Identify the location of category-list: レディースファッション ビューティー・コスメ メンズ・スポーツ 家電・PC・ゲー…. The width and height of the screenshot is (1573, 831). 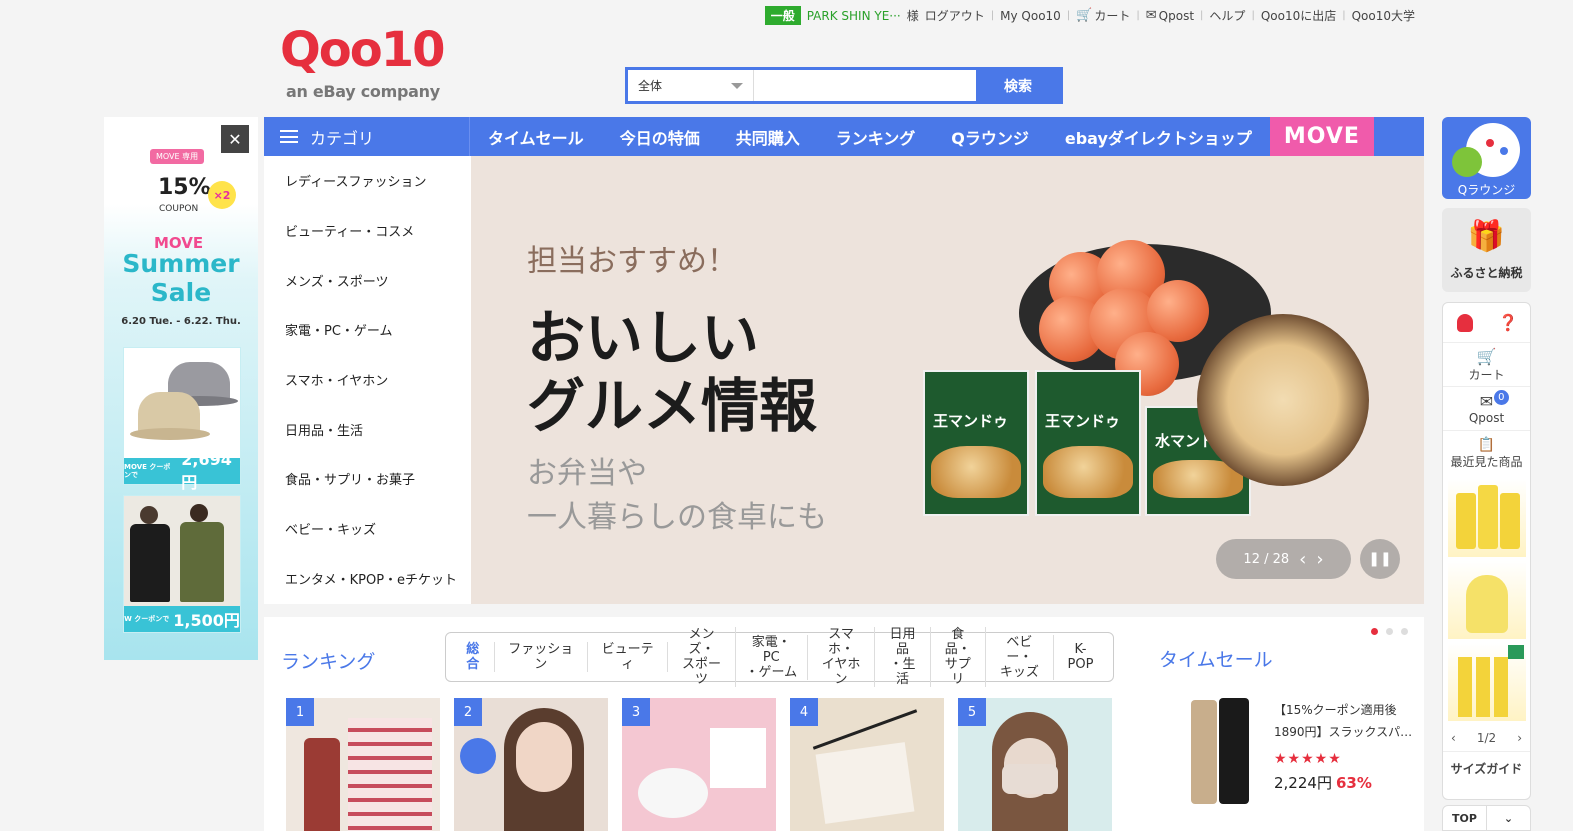
(367, 380).